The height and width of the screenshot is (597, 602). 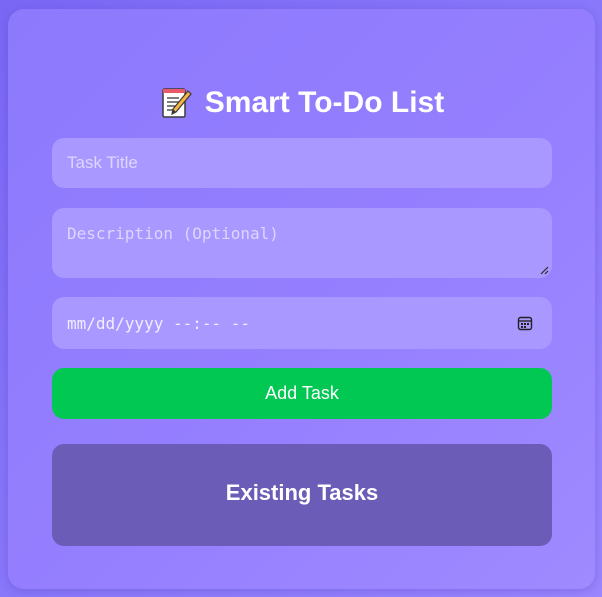 I want to click on add-task-button-label: Add Task, so click(x=302, y=393).